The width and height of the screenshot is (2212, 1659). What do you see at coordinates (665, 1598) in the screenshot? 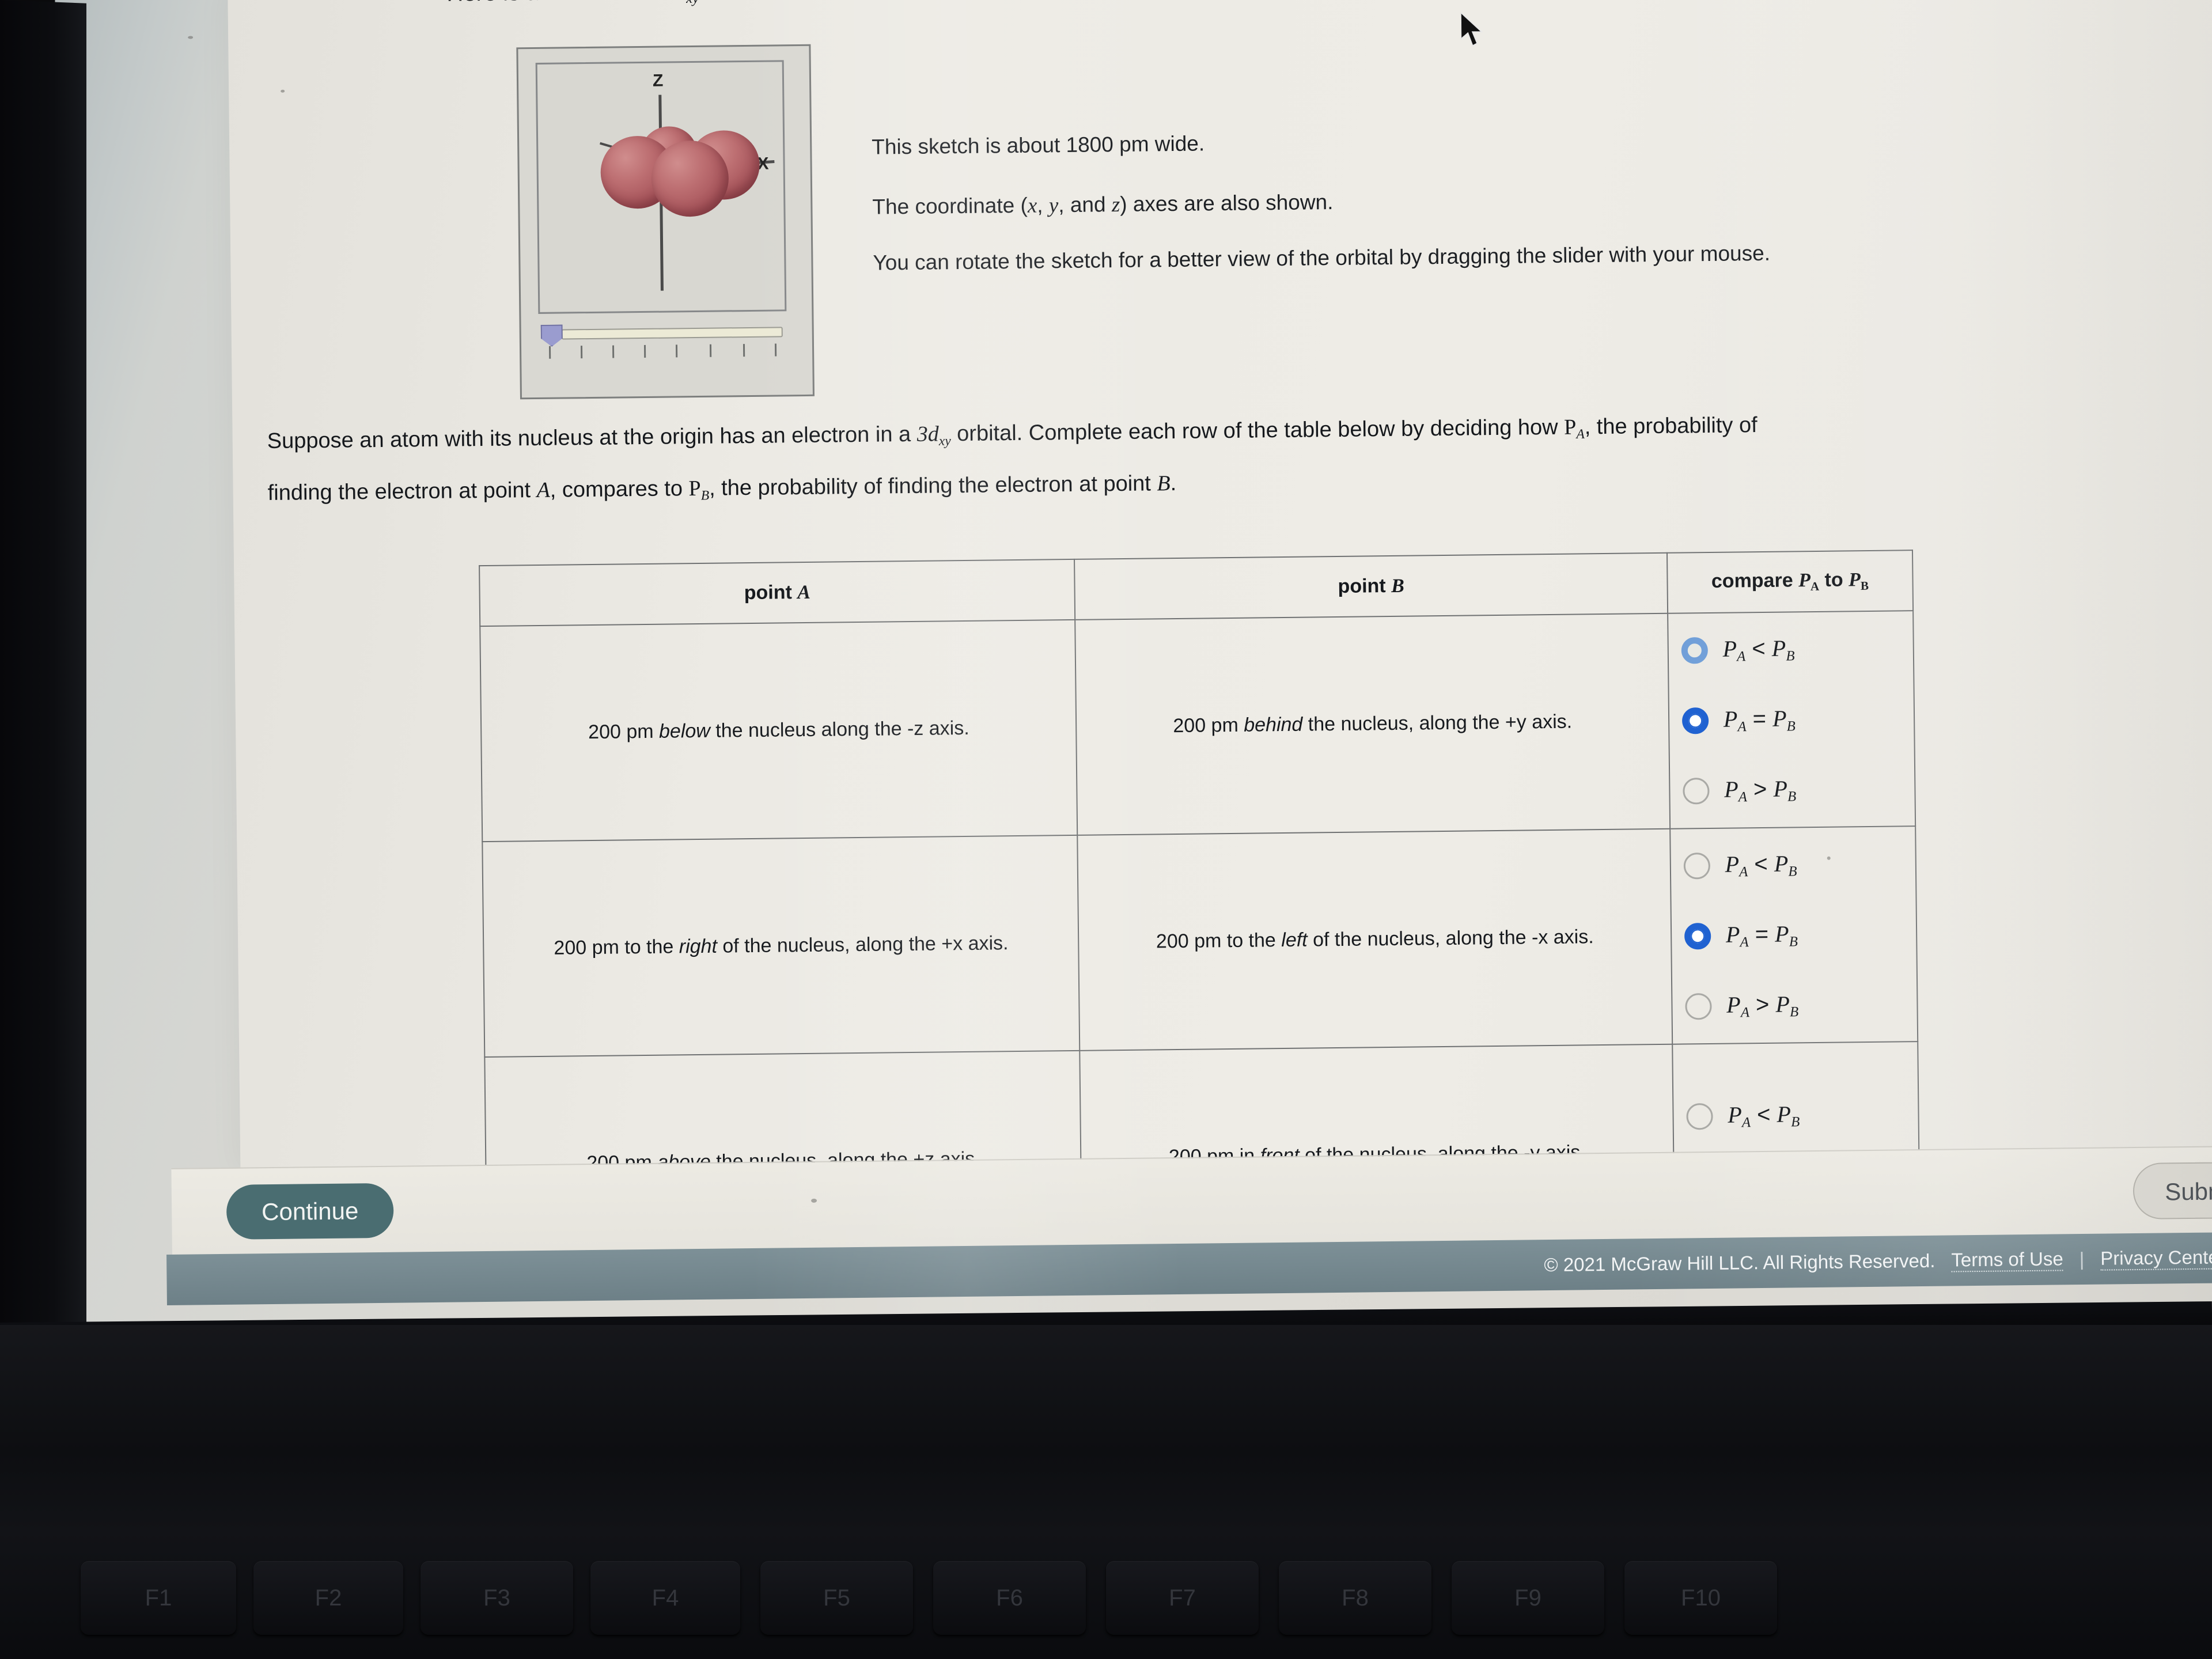
I see `key-f4: F4` at bounding box center [665, 1598].